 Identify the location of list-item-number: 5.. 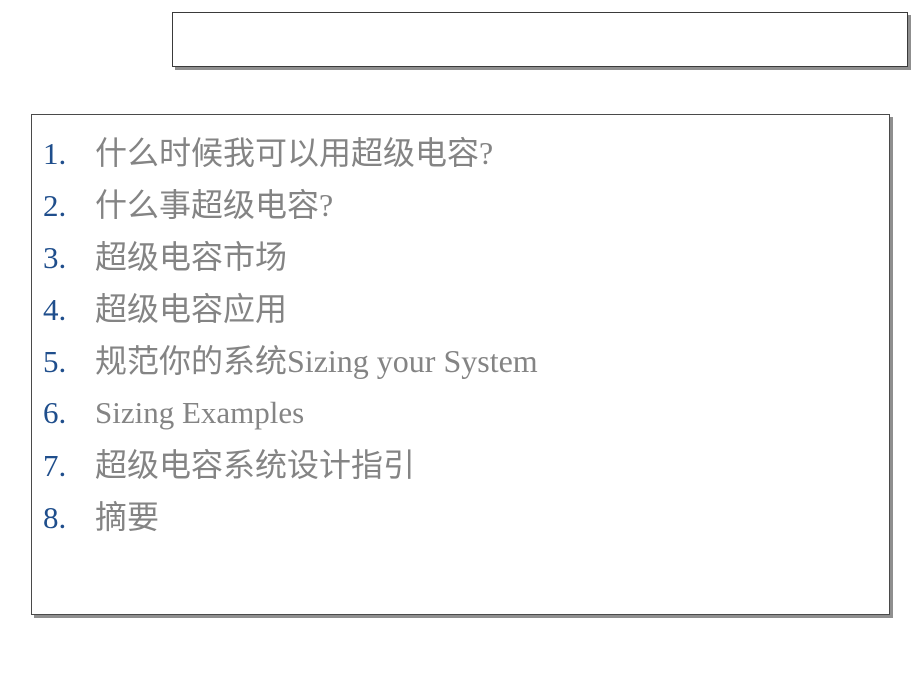
(55, 361).